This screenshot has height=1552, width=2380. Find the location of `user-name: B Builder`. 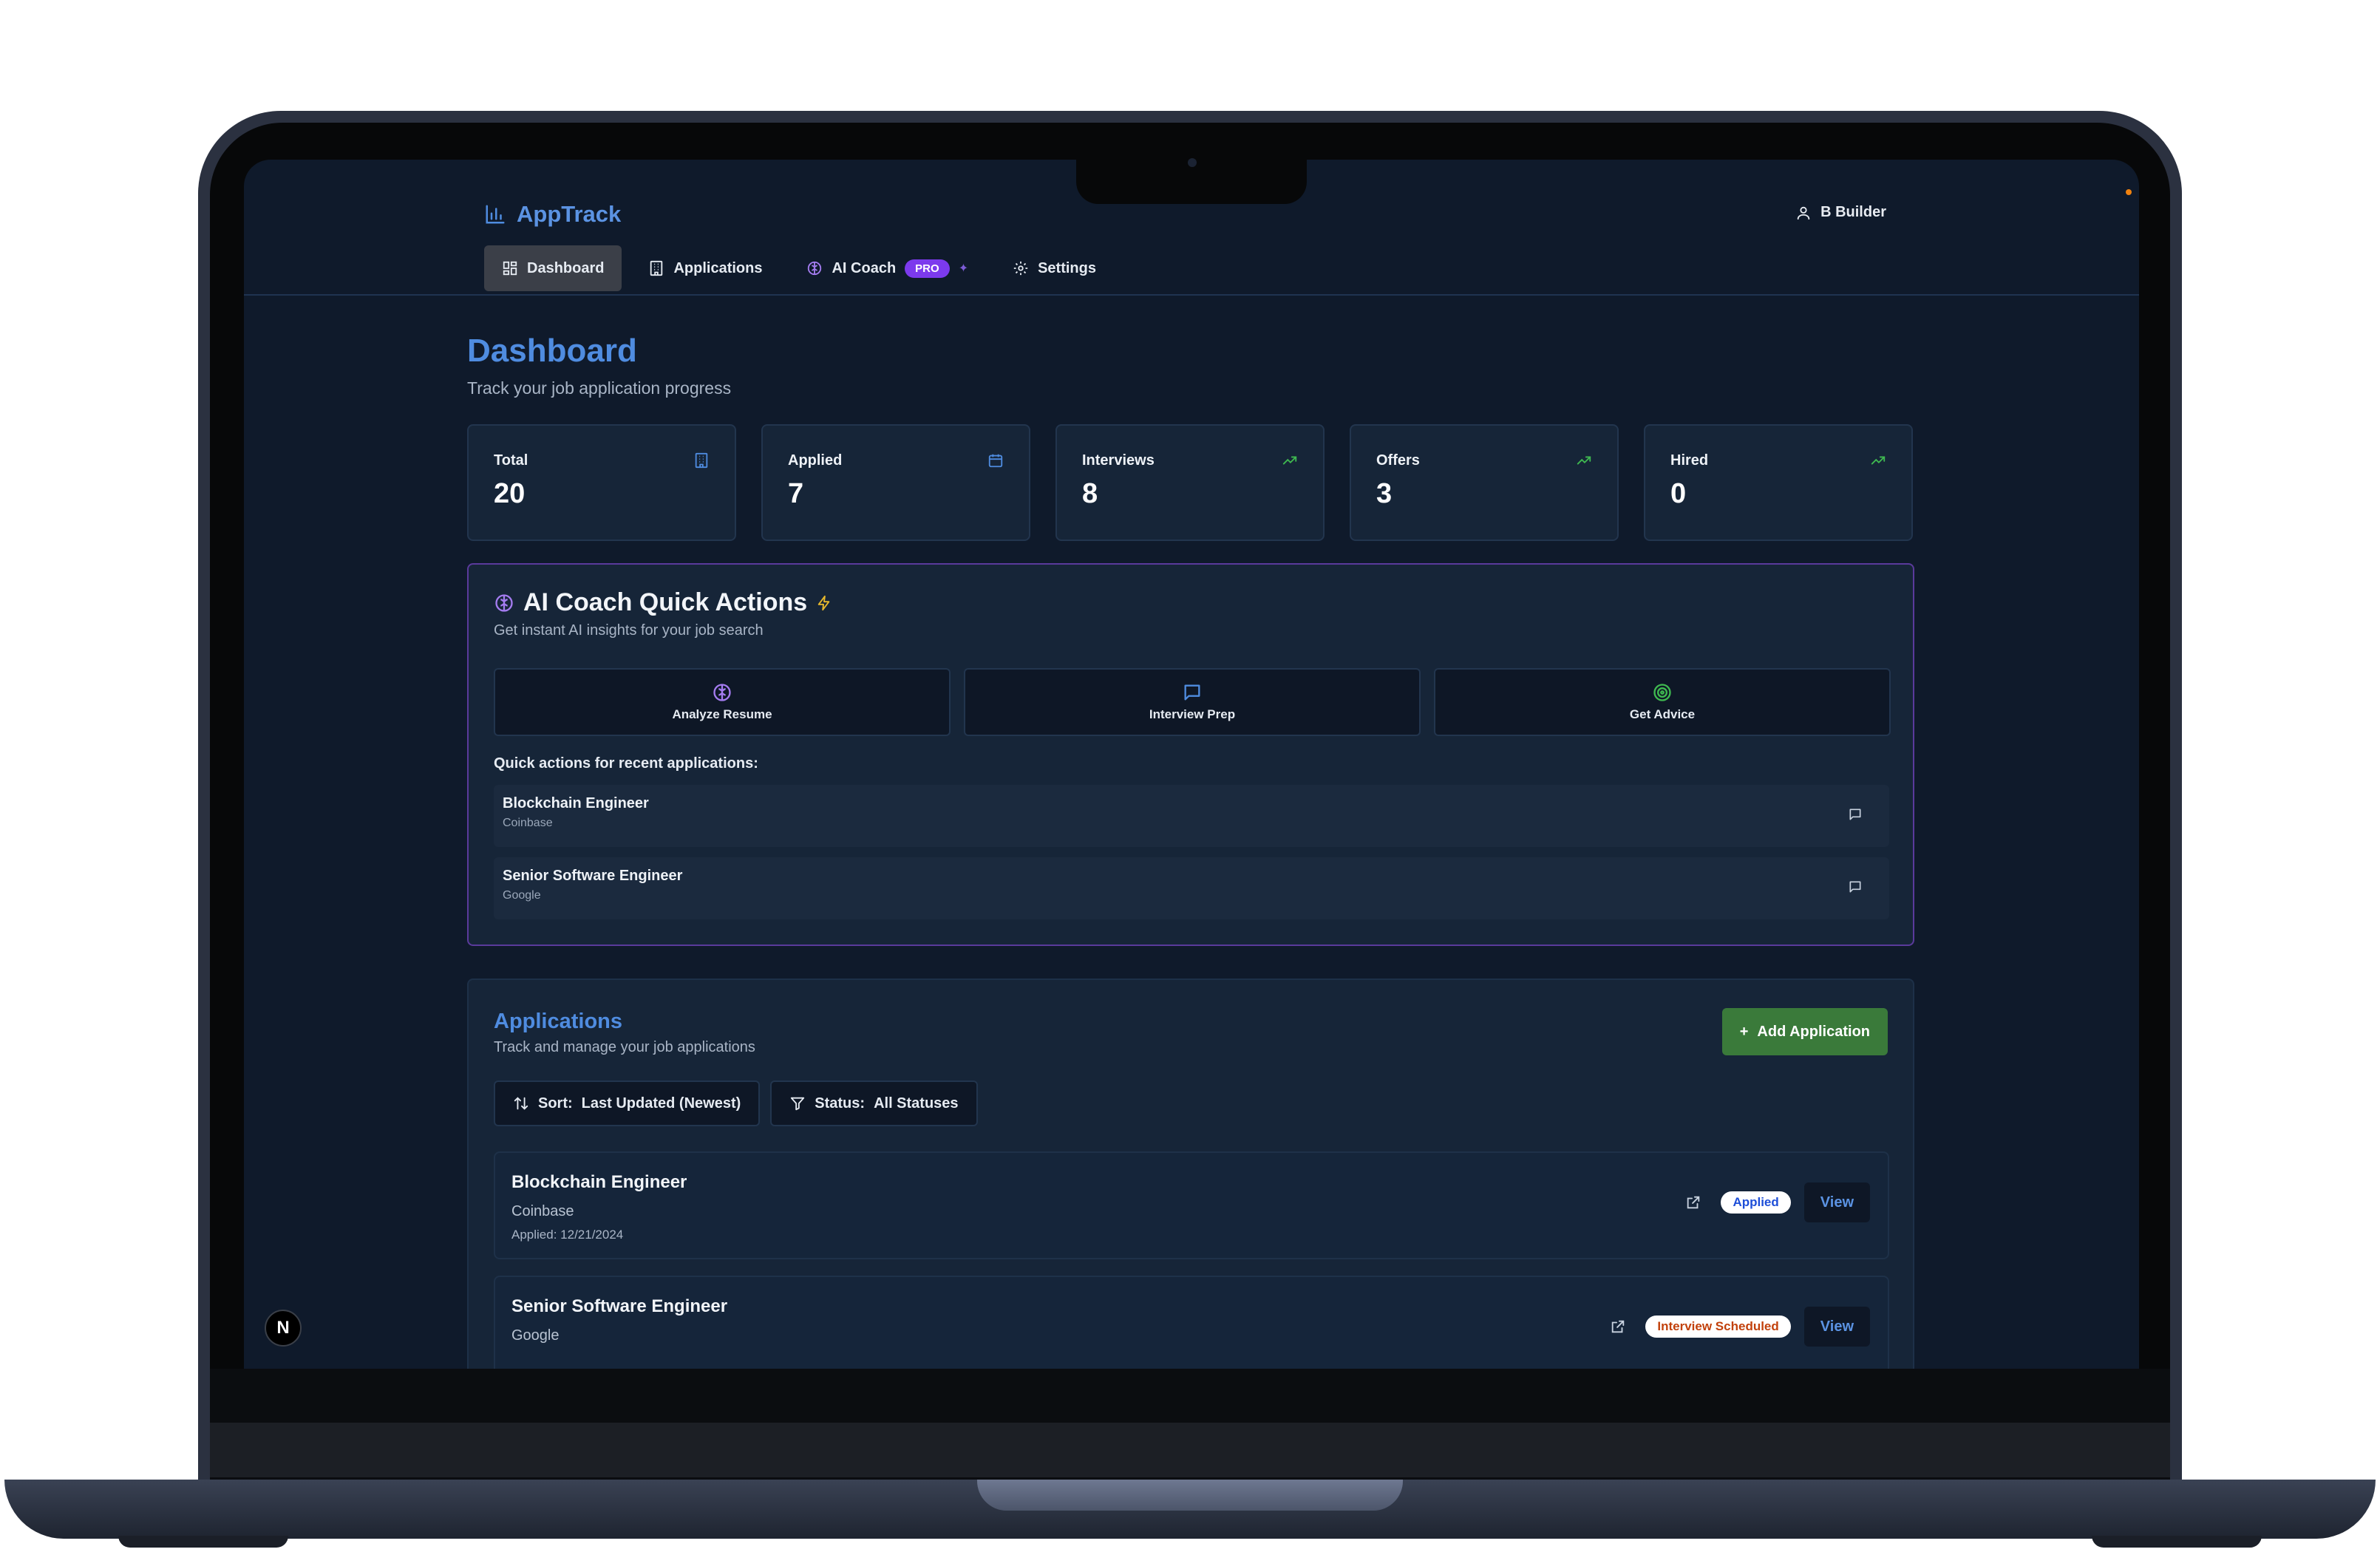

user-name: B Builder is located at coordinates (1853, 212).